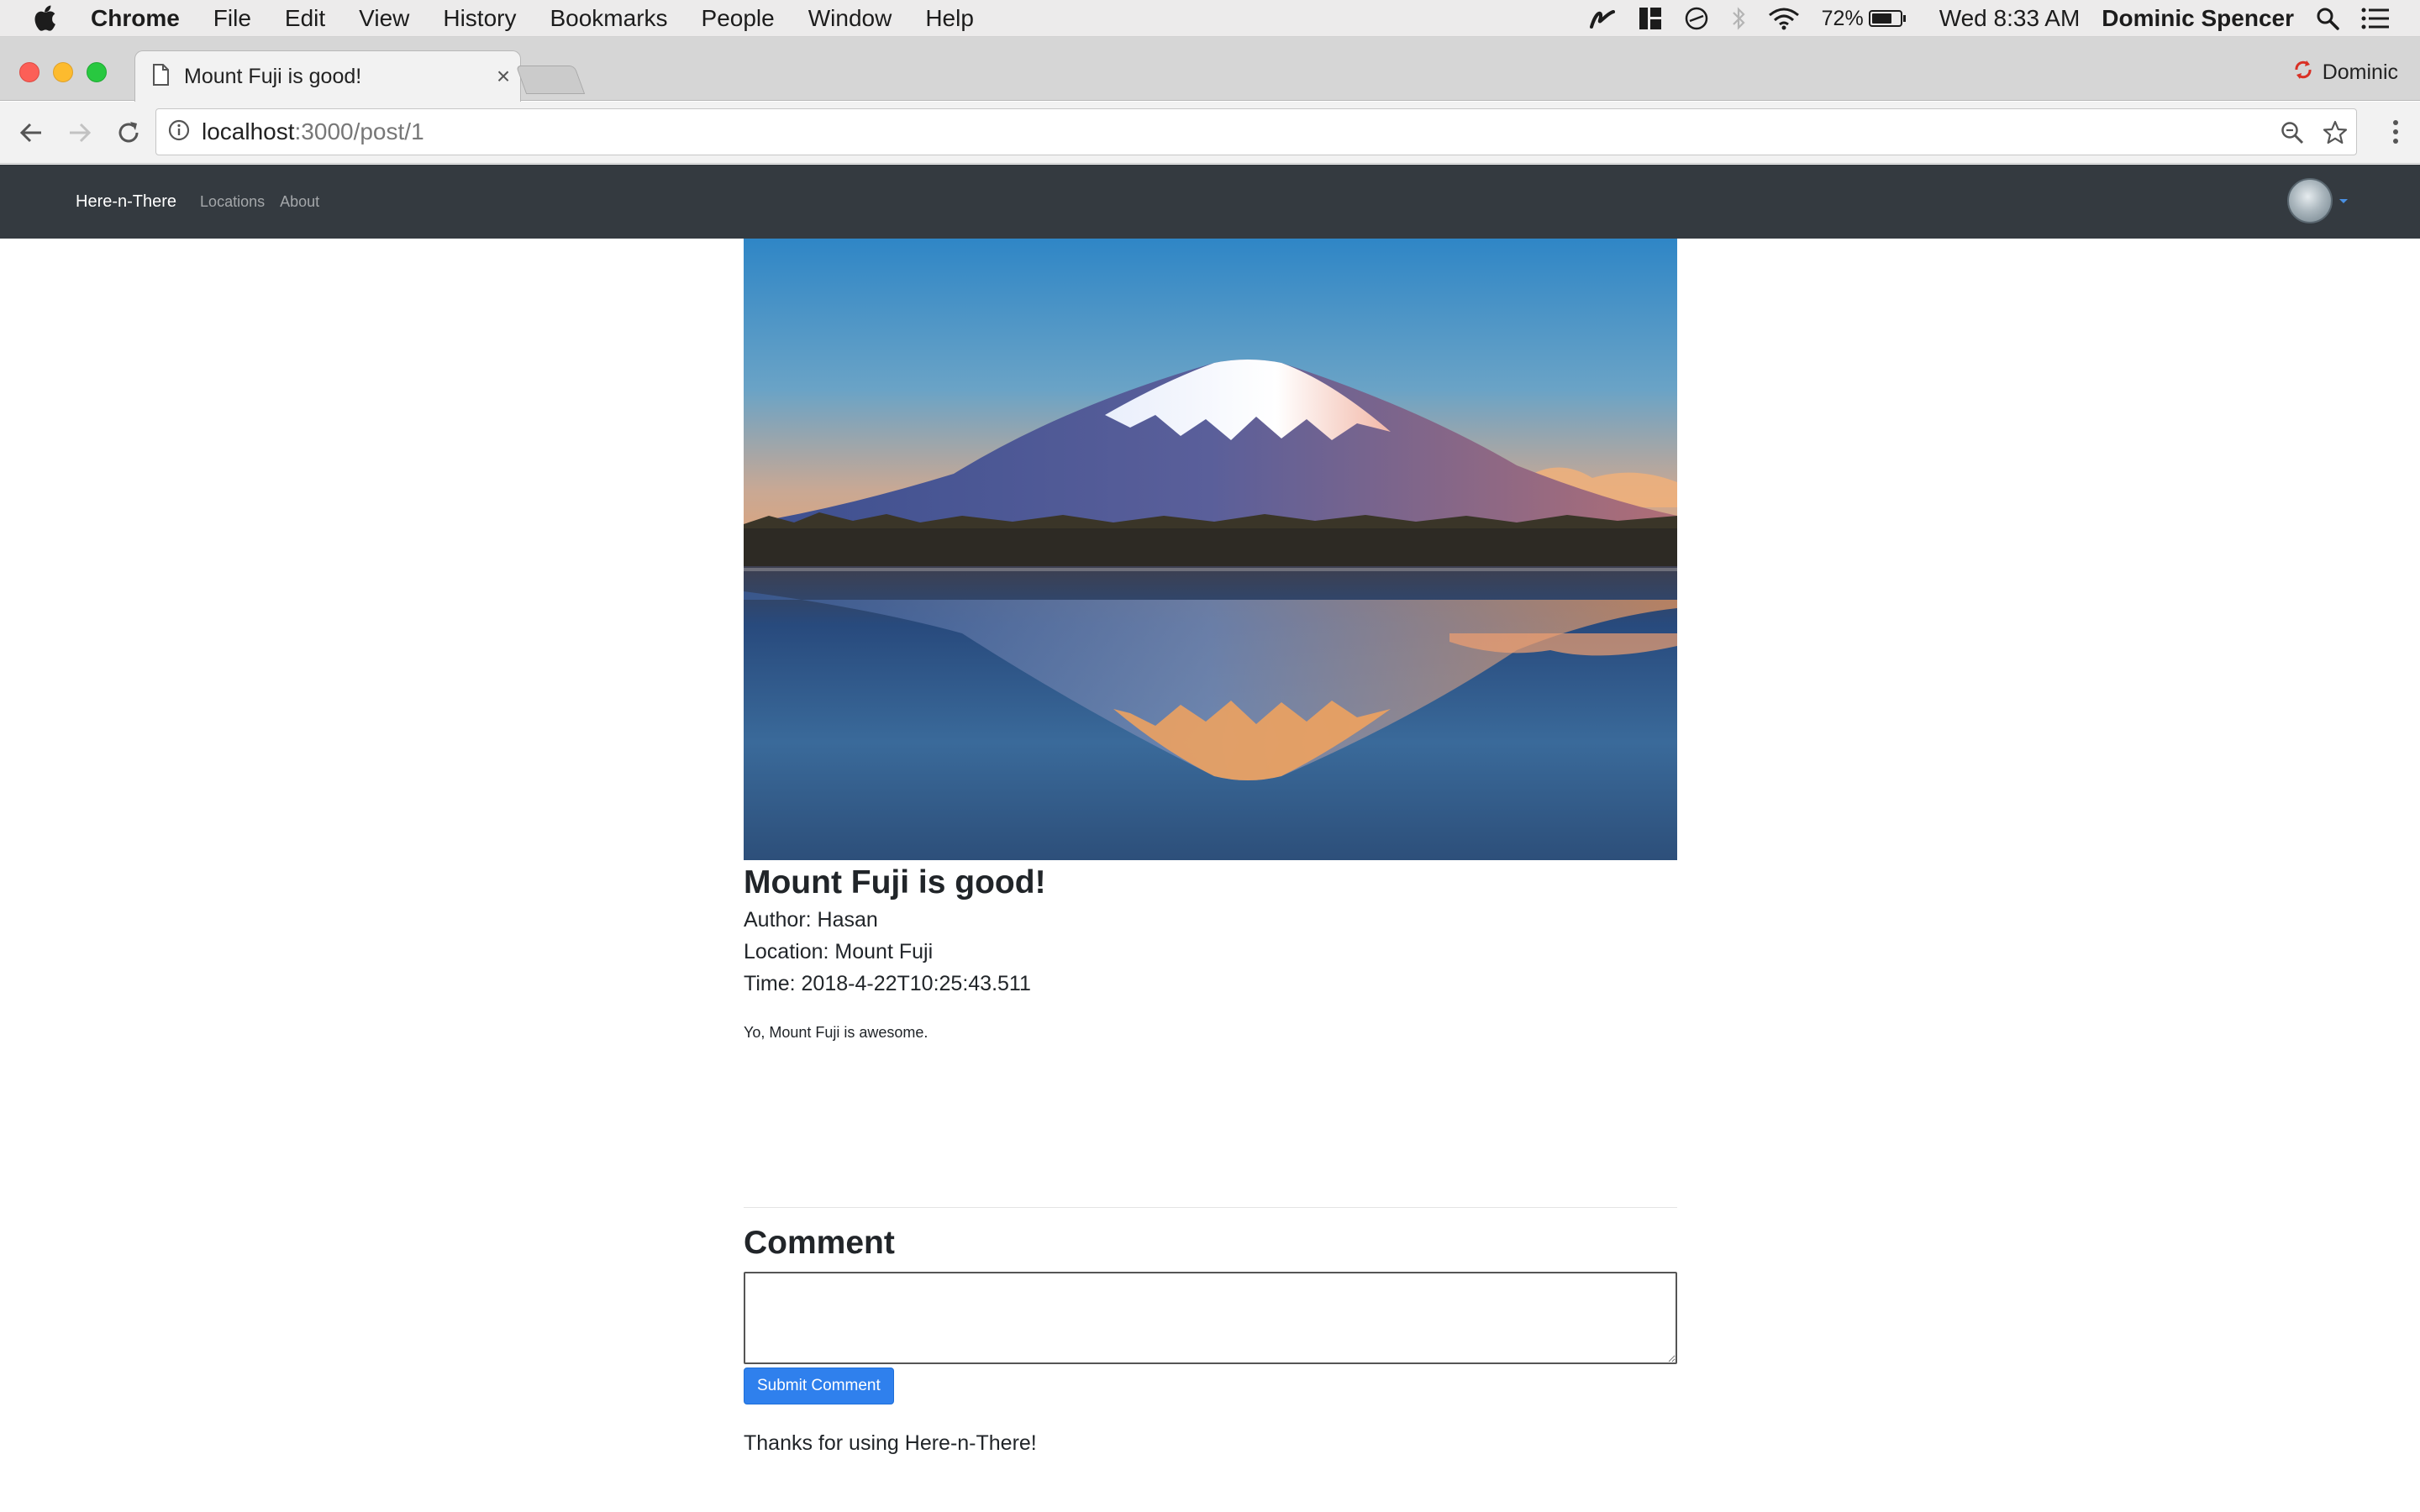 This screenshot has width=2420, height=1512. What do you see at coordinates (2328, 18) in the screenshot?
I see `spotlight-search-icon` at bounding box center [2328, 18].